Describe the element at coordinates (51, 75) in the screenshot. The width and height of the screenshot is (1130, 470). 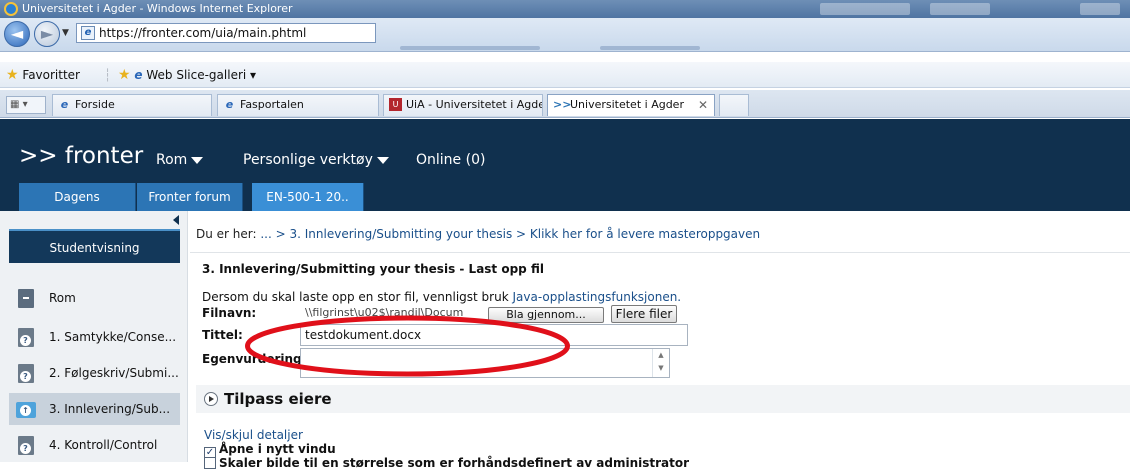
I see `favorites-label: Favoritter` at that location.